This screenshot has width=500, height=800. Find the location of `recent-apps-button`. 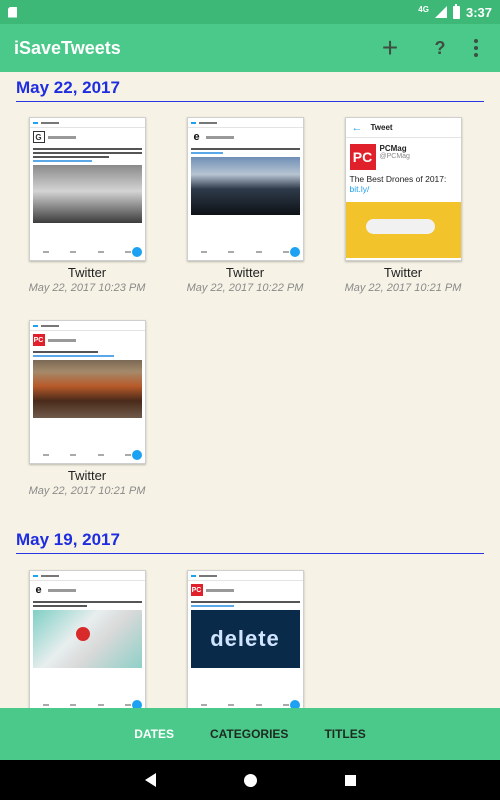

recent-apps-button is located at coordinates (350, 780).